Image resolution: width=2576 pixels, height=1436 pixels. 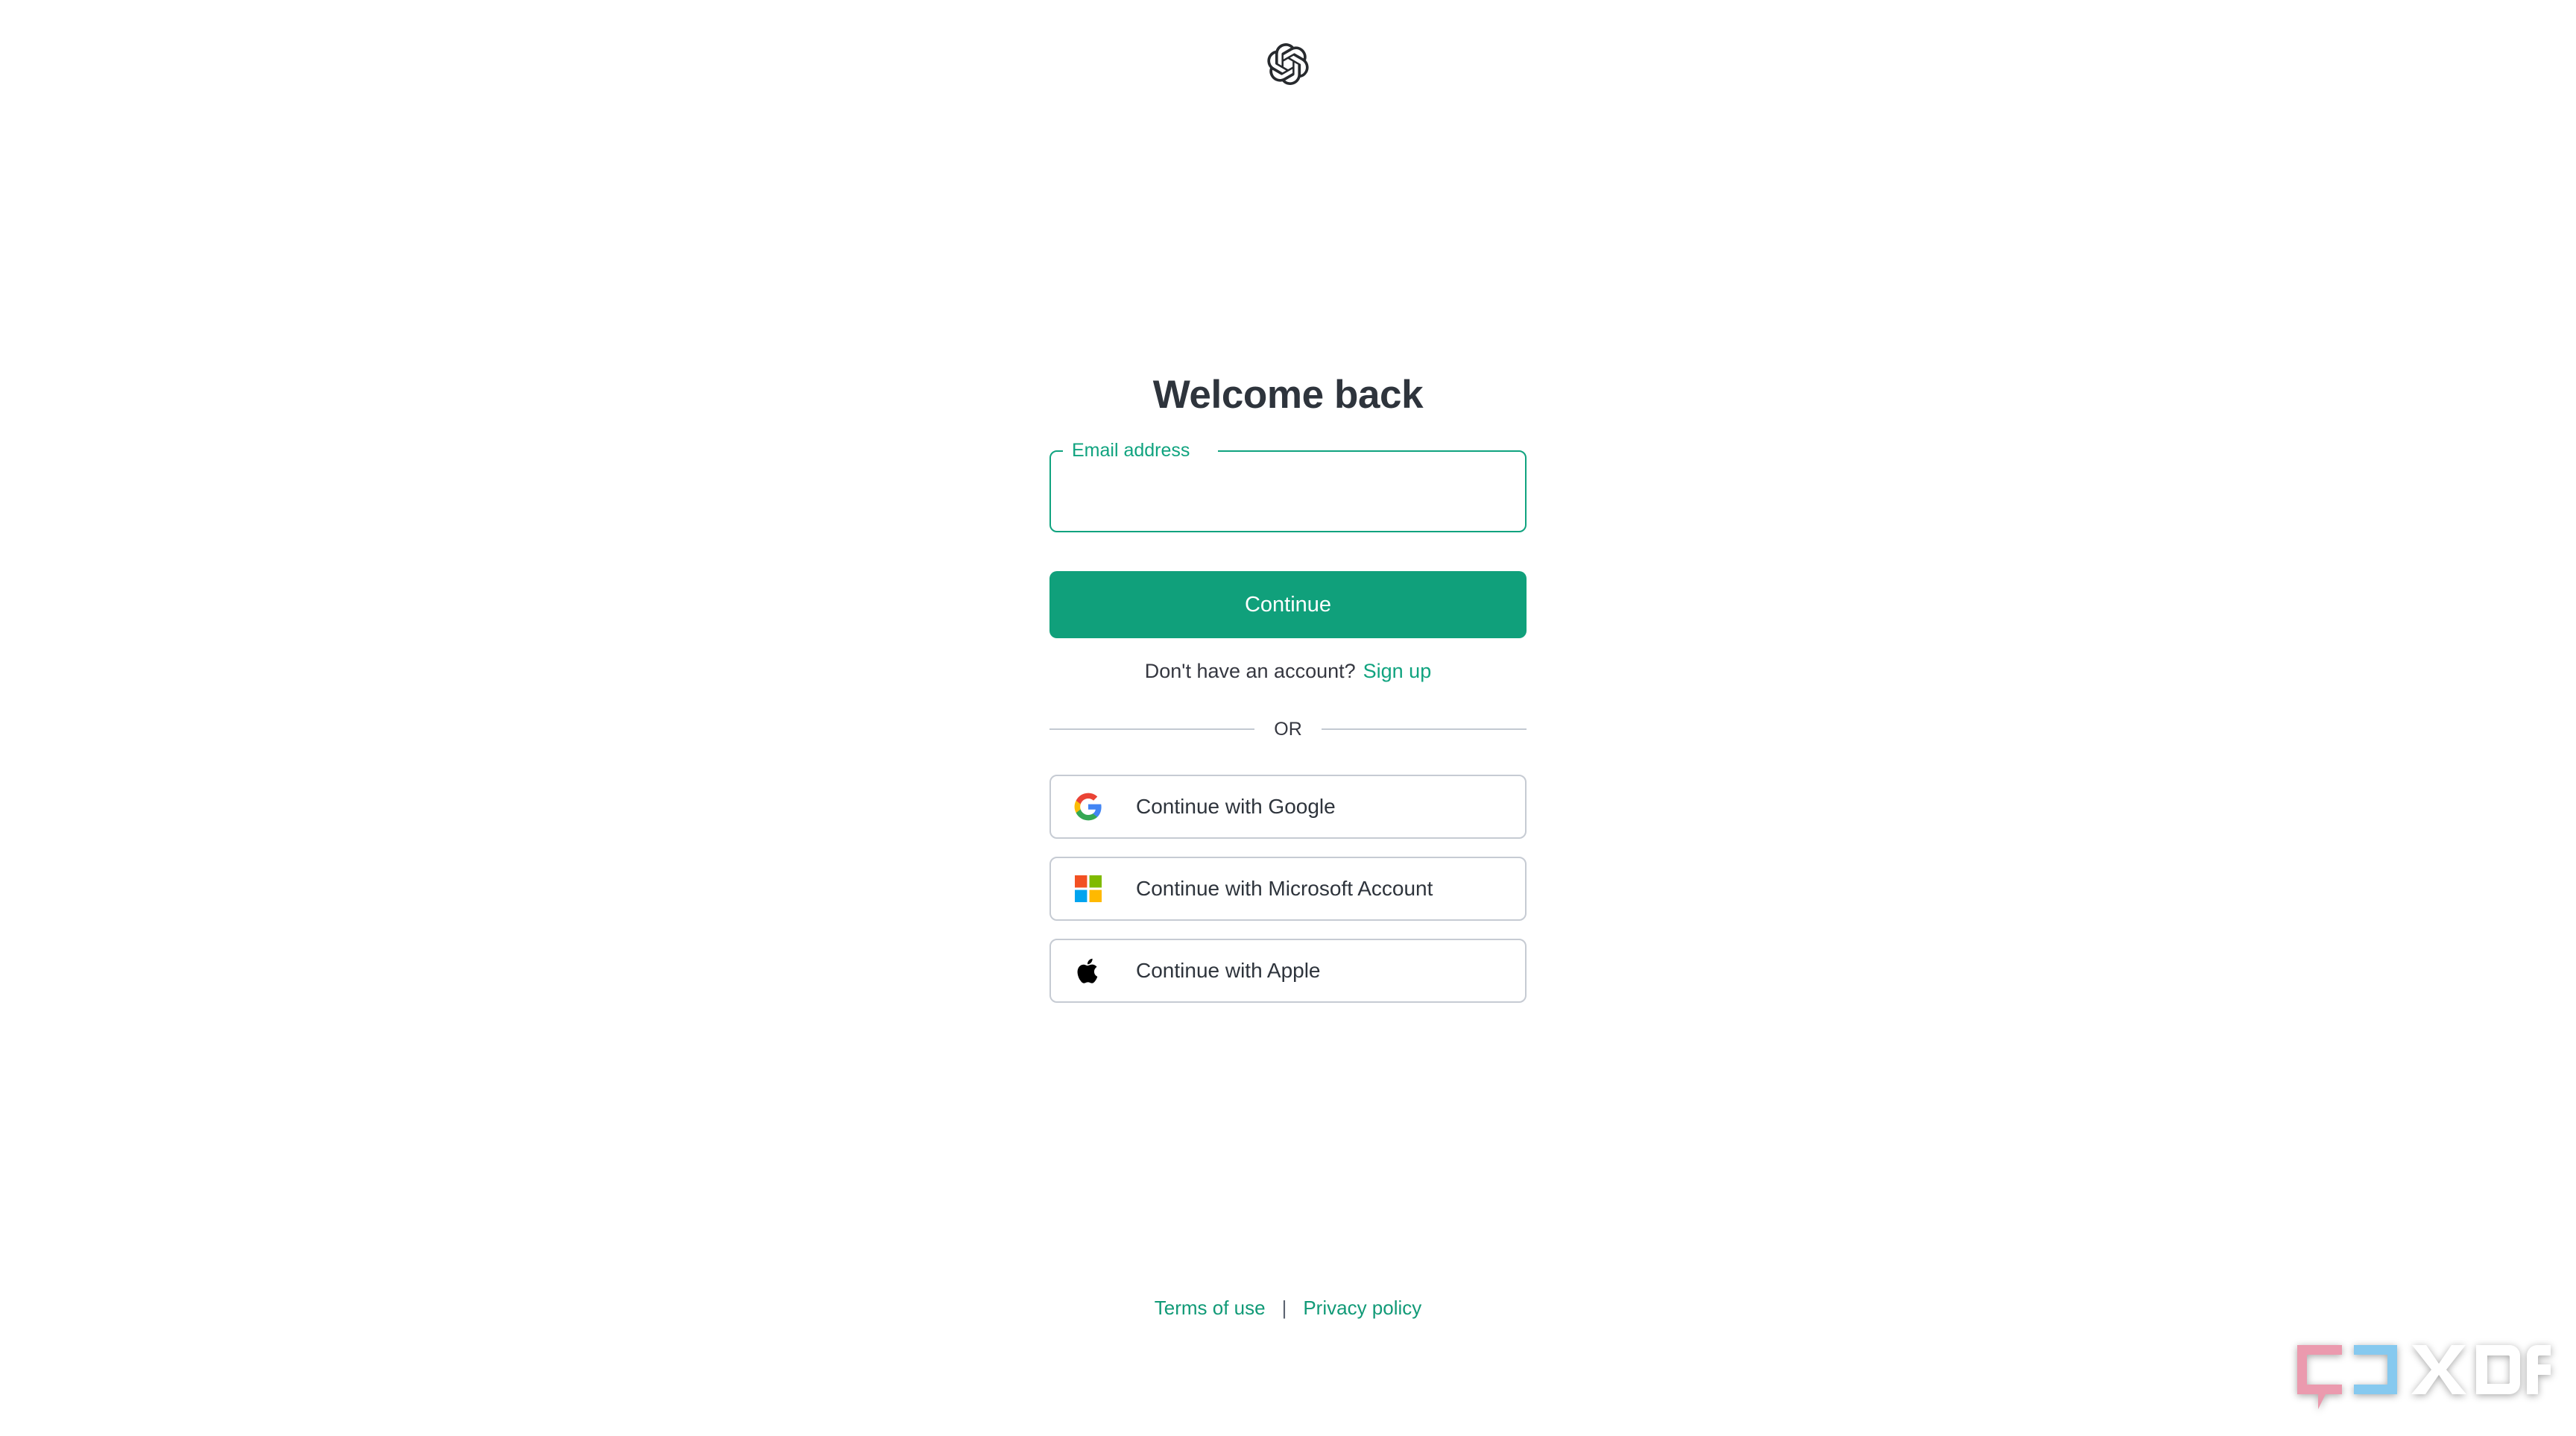 I want to click on signup-row: Don't have an account? Sign up, so click(x=1288, y=671).